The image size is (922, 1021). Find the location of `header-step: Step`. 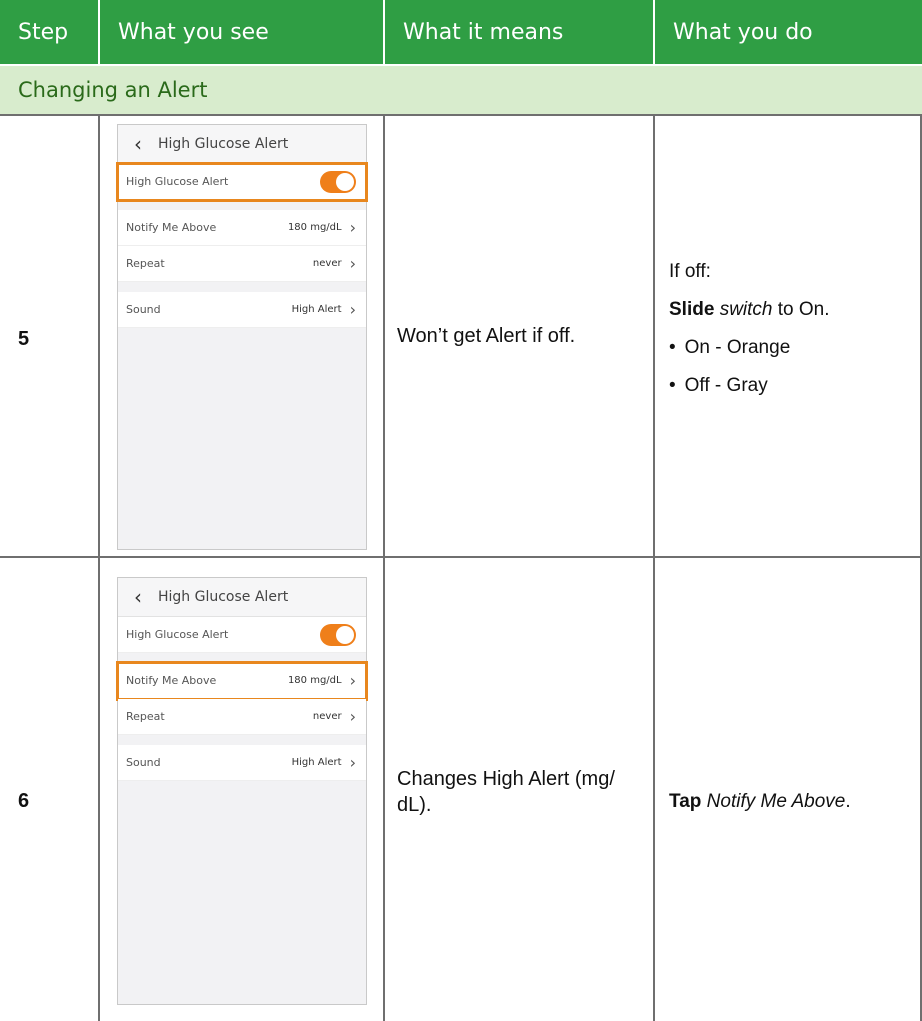

header-step: Step is located at coordinates (49, 32).